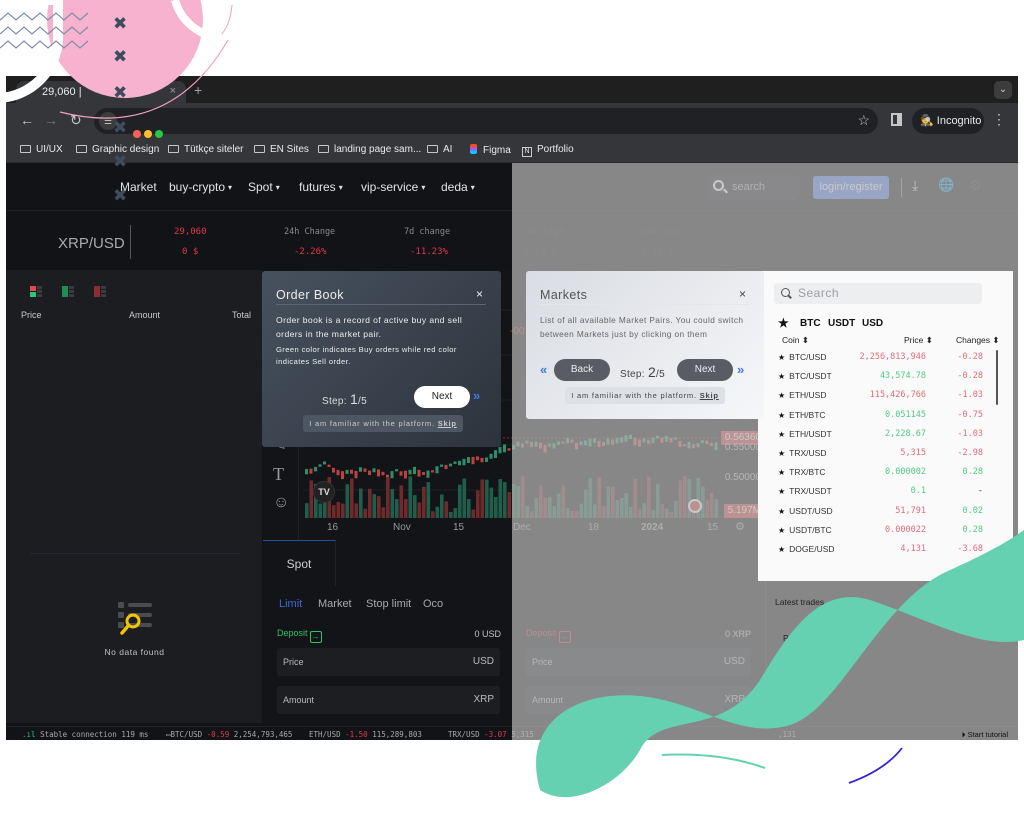  Describe the element at coordinates (548, 150) in the screenshot. I see `bookmark-portfolio: N Portfolio` at that location.